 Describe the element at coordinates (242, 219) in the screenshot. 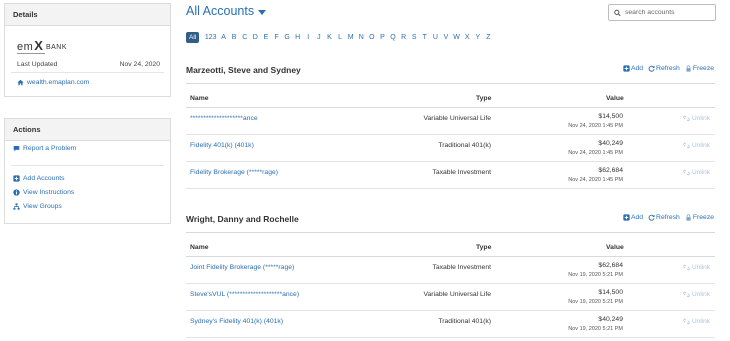

I see `group-title: Wright, Danny and Rochelle` at that location.